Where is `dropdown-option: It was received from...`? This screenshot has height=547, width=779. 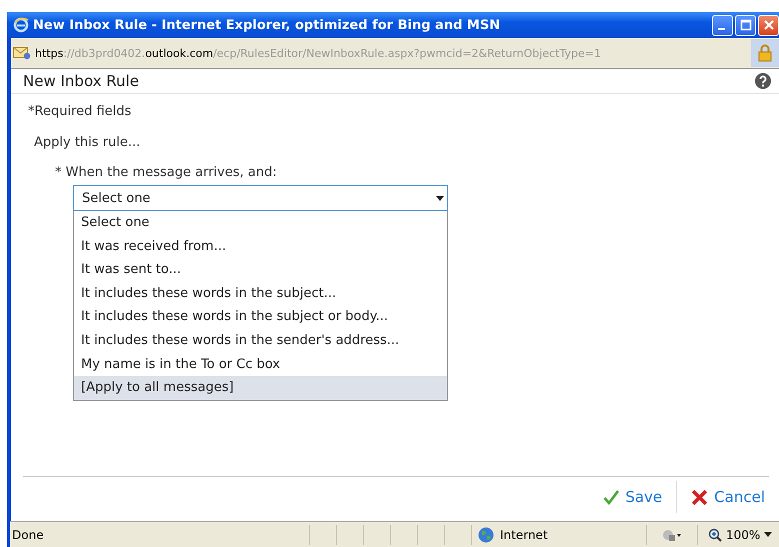
dropdown-option: It was received from... is located at coordinates (260, 246).